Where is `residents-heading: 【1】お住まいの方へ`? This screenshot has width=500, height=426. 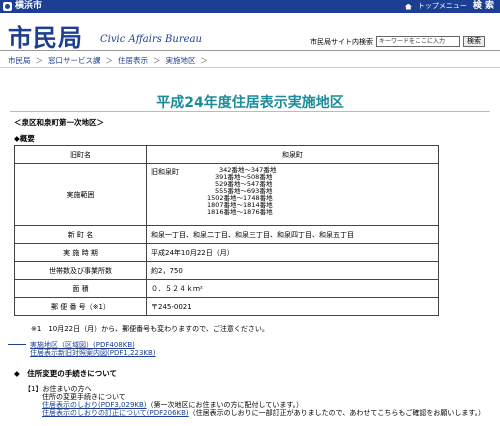
residents-heading: 【1】お住まいの方へ is located at coordinates (58, 389).